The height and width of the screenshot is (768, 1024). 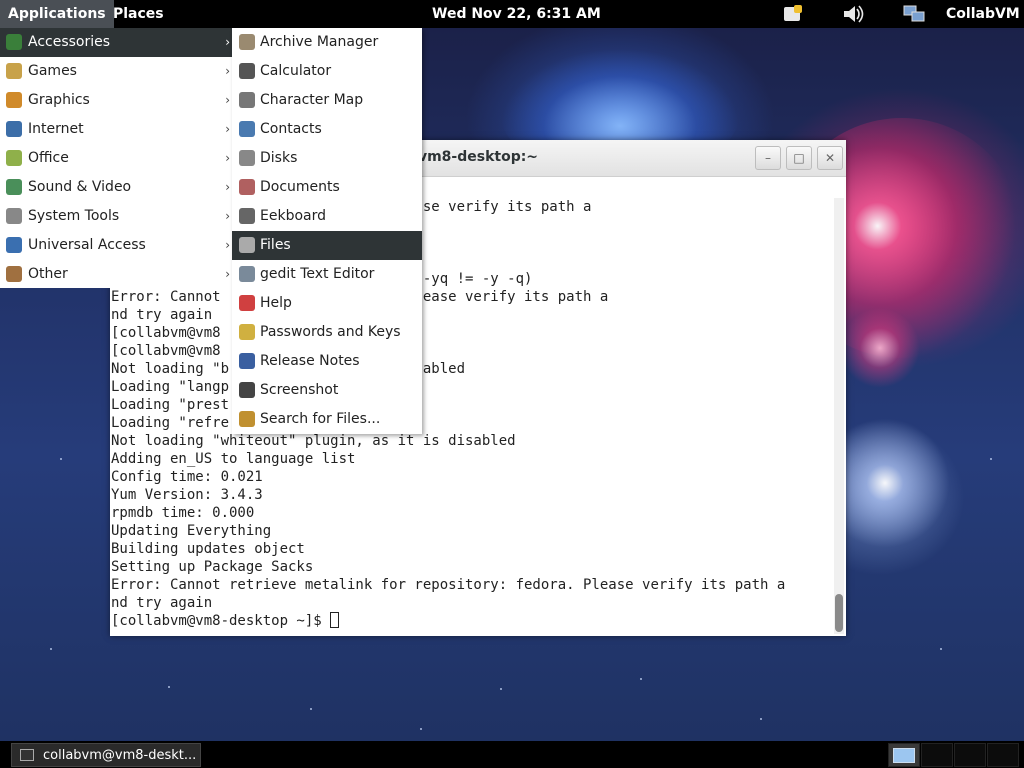 I want to click on menu-item-release-notes: Release Notes, so click(x=327, y=361).